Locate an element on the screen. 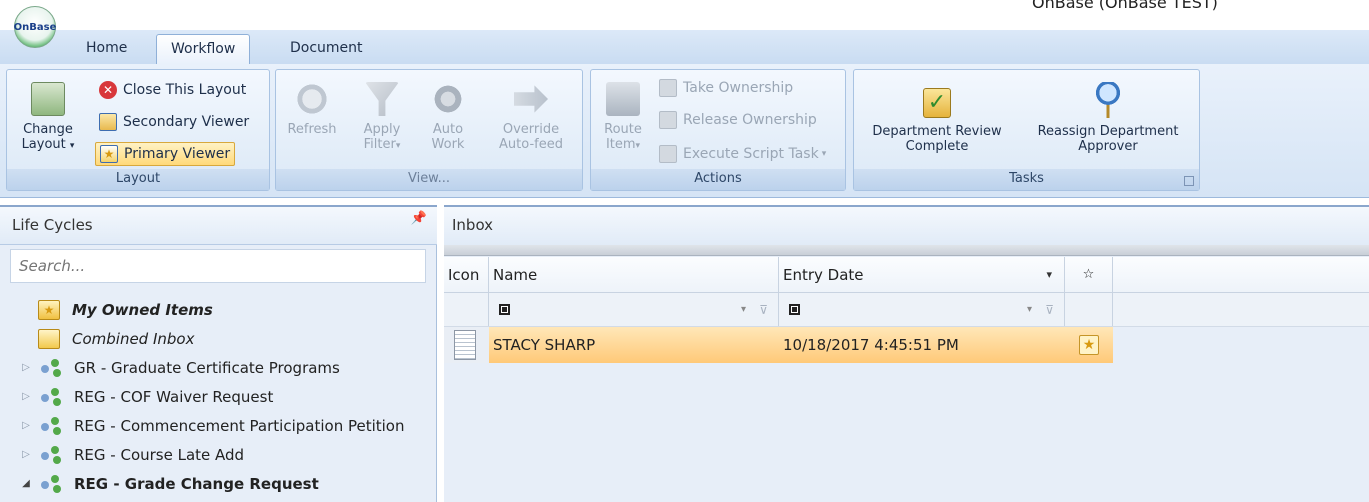 Image resolution: width=1369 pixels, height=502 pixels. life-cycle-item: ◢ REG - Grade Change Request is located at coordinates (218, 483).